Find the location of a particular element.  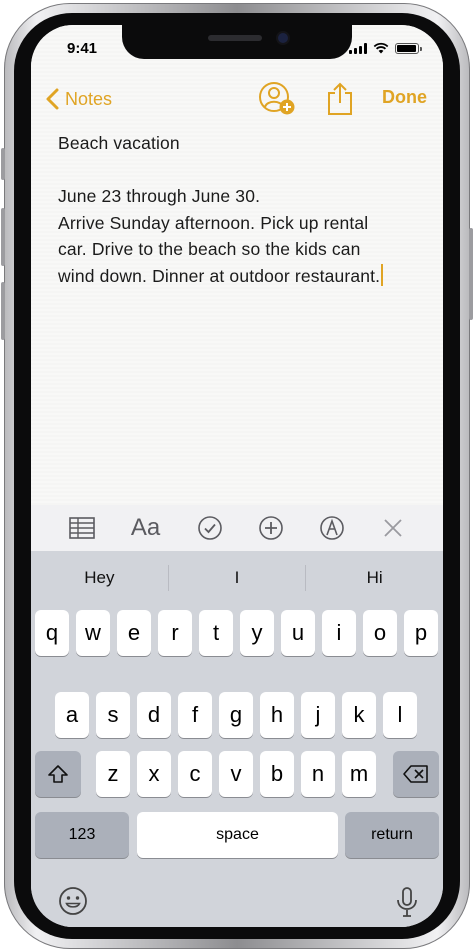

key-f: f is located at coordinates (195, 715).